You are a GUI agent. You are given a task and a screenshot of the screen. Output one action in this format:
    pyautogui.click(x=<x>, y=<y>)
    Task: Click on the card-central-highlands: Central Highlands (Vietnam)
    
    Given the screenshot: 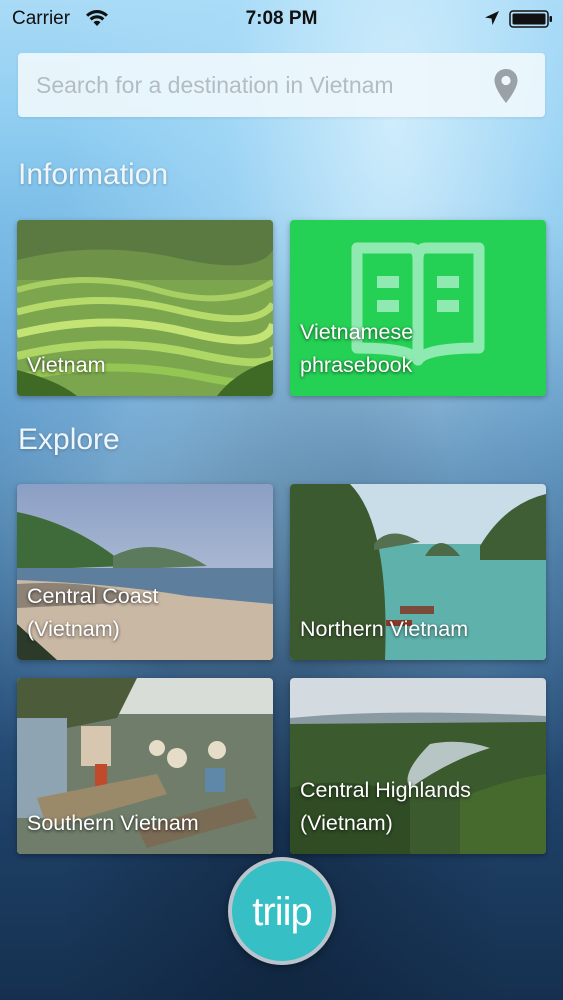 What is the action you would take?
    pyautogui.click(x=418, y=766)
    